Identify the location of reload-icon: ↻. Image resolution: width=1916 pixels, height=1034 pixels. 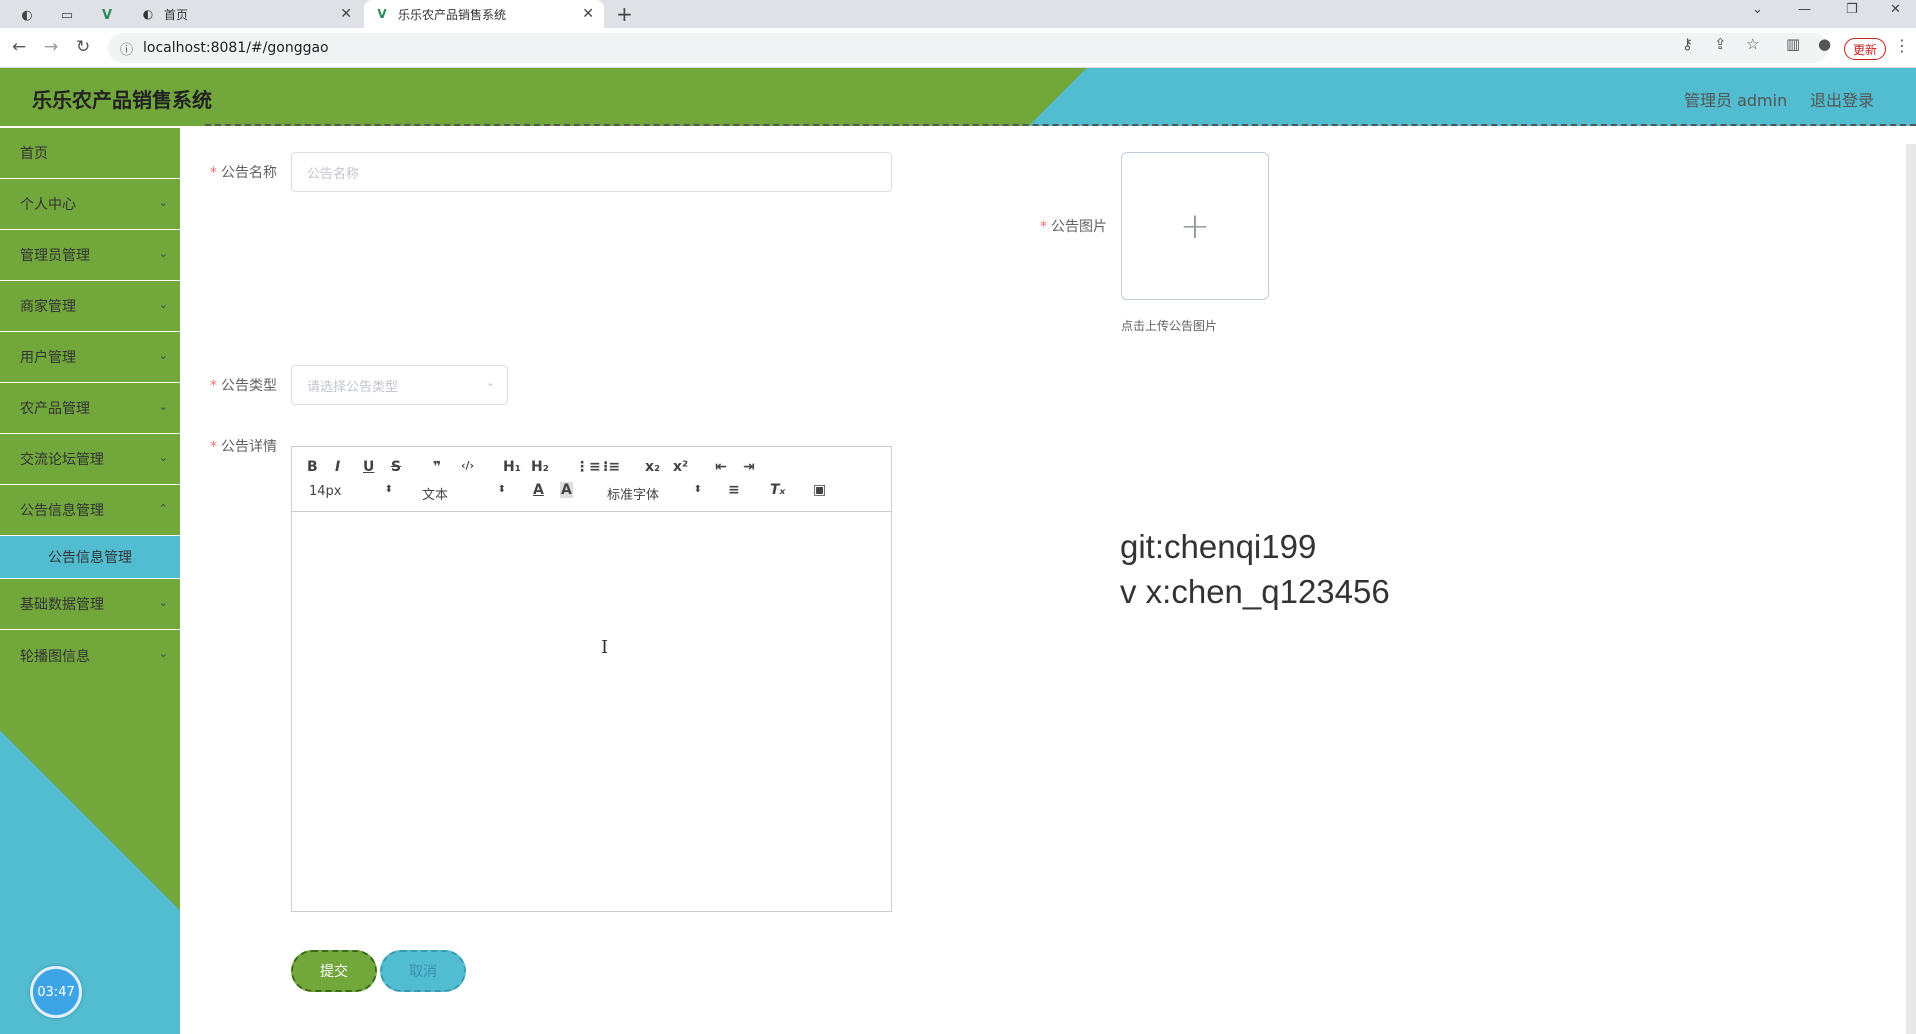
(83, 47).